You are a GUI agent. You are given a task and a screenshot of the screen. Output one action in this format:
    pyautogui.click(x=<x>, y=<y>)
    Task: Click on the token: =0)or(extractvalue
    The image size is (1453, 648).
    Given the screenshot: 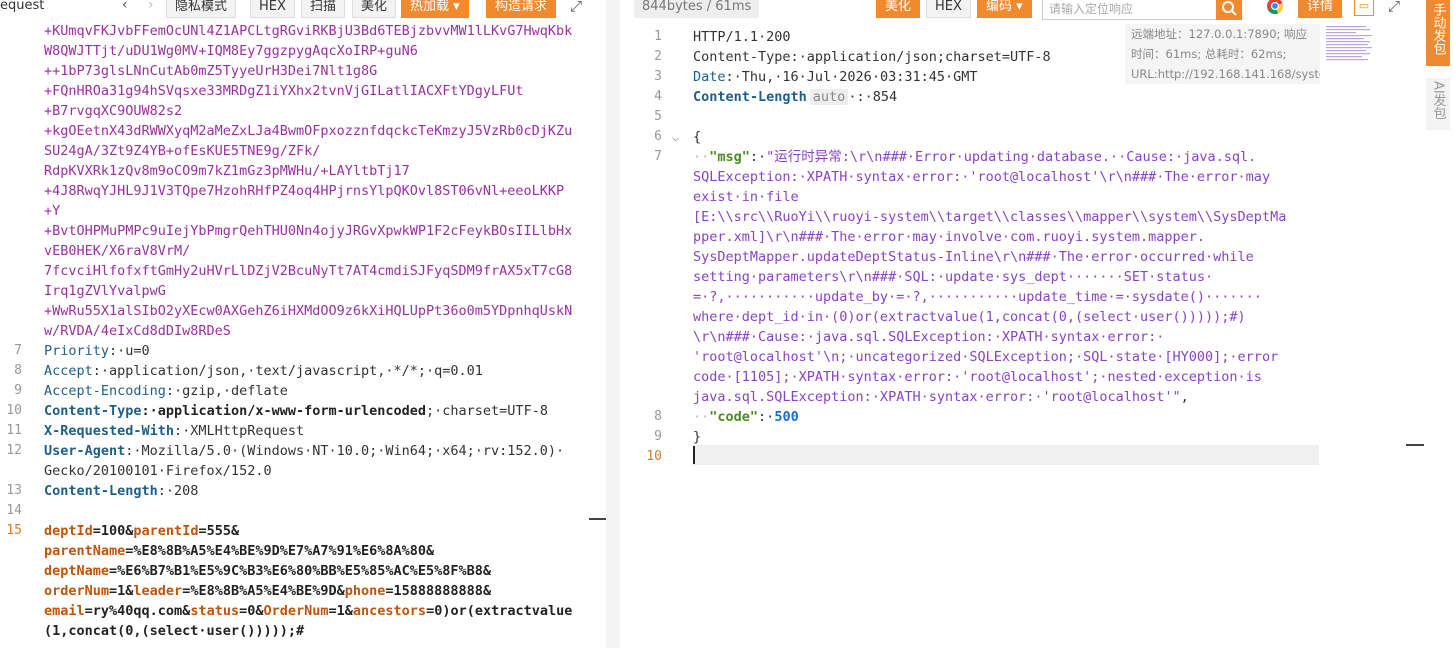 What is the action you would take?
    pyautogui.click(x=499, y=611)
    